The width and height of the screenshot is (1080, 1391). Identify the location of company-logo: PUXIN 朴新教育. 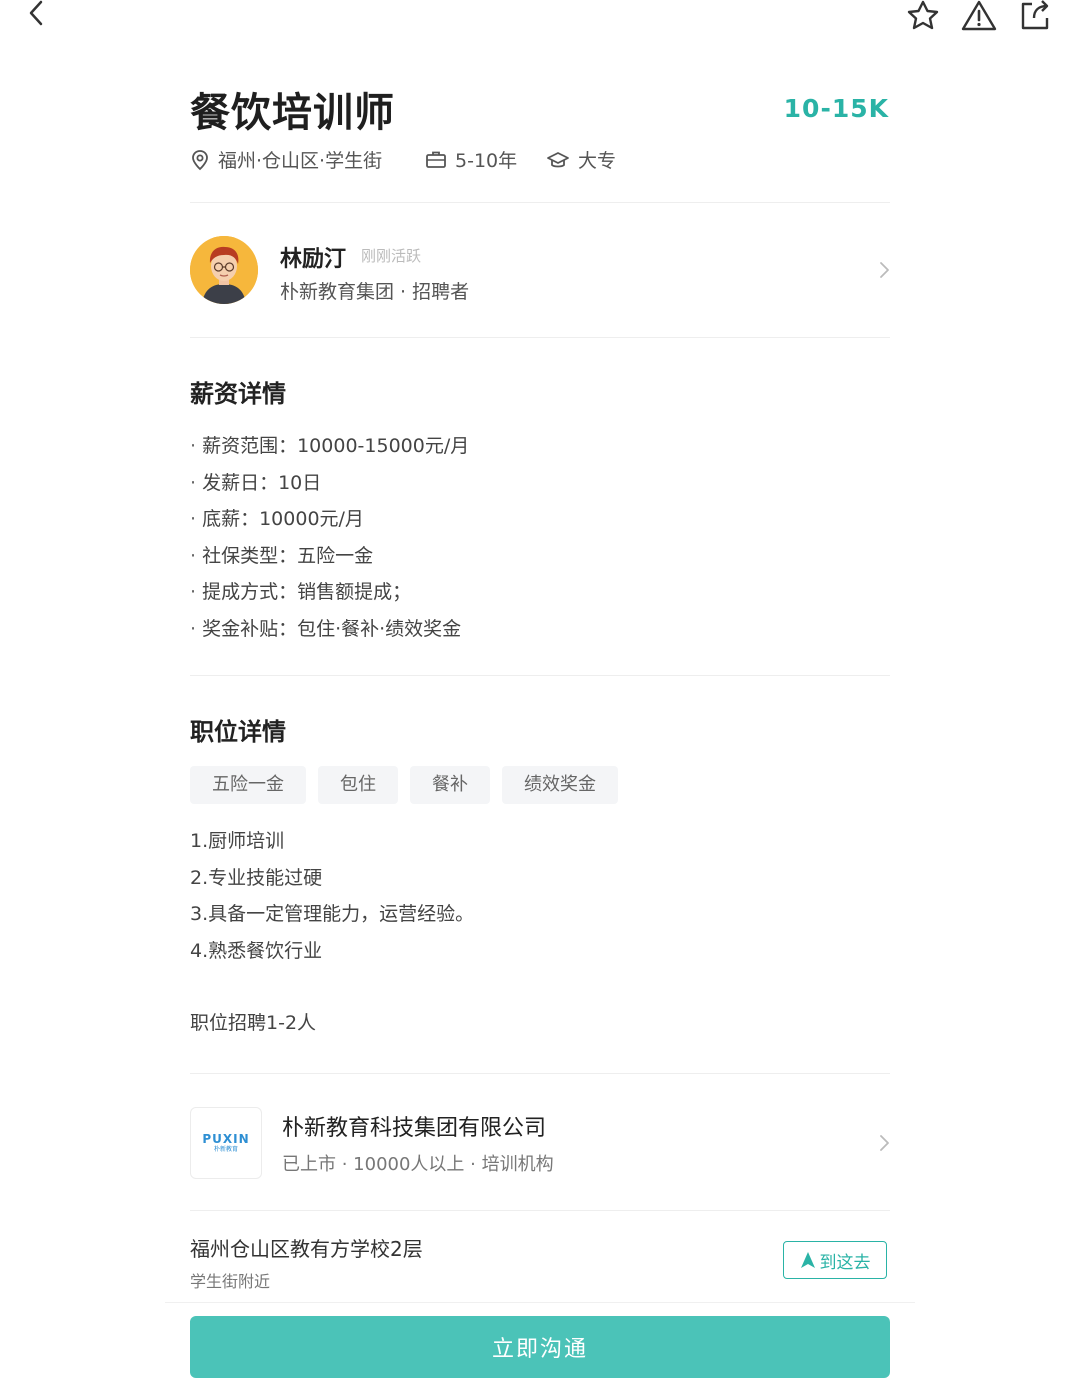
(226, 1143).